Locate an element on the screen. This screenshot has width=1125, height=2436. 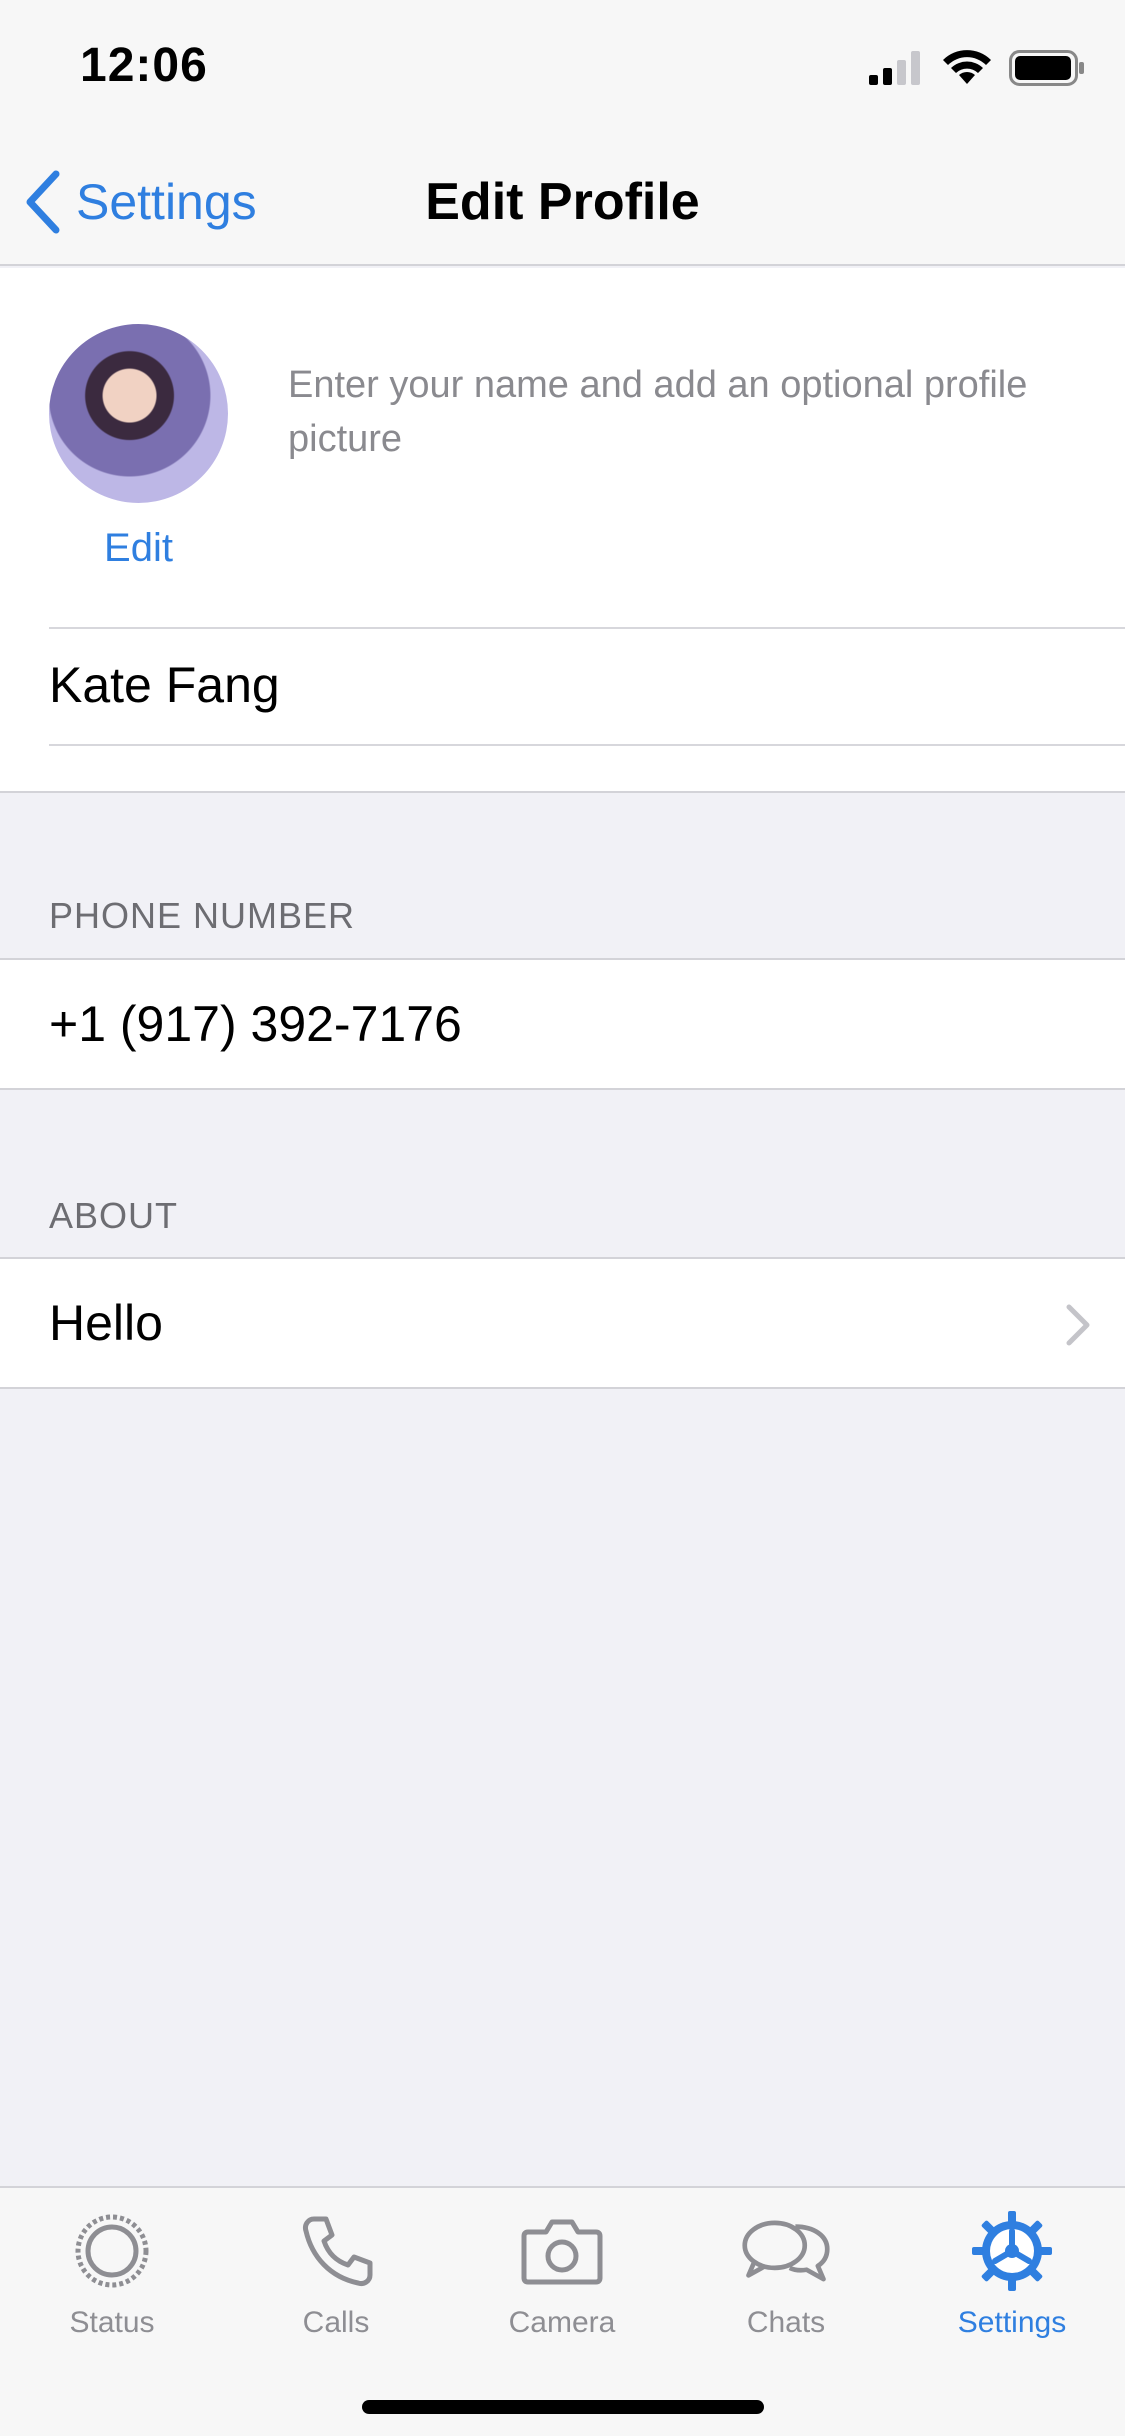
tab-chats: Chats is located at coordinates (786, 2273).